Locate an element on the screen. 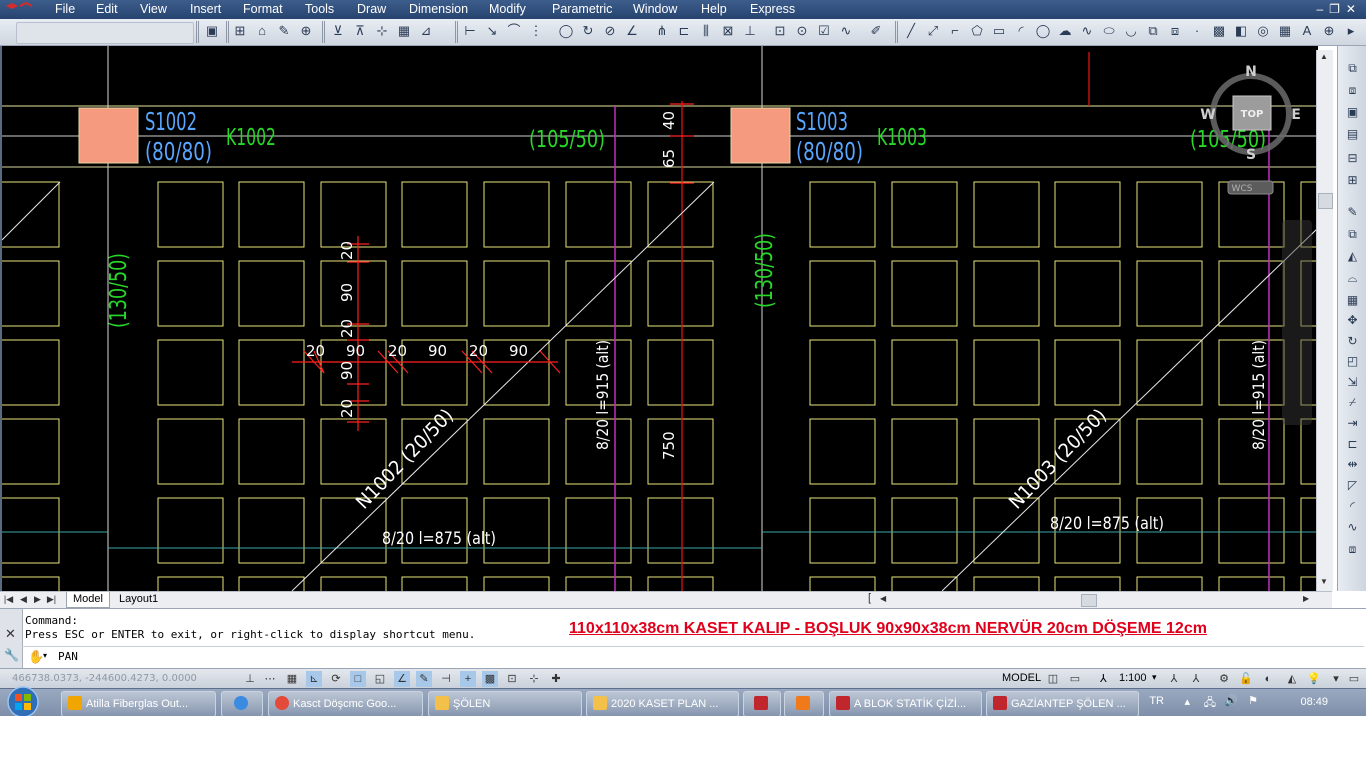  grid-icon: ▦ is located at coordinates (292, 679).